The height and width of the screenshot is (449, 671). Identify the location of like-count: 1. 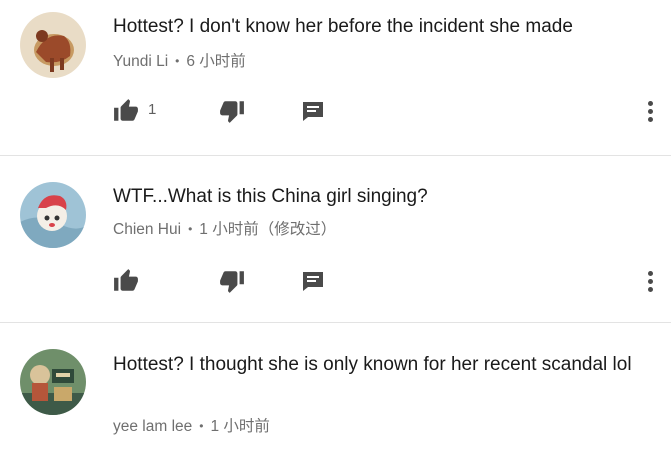
(152, 109).